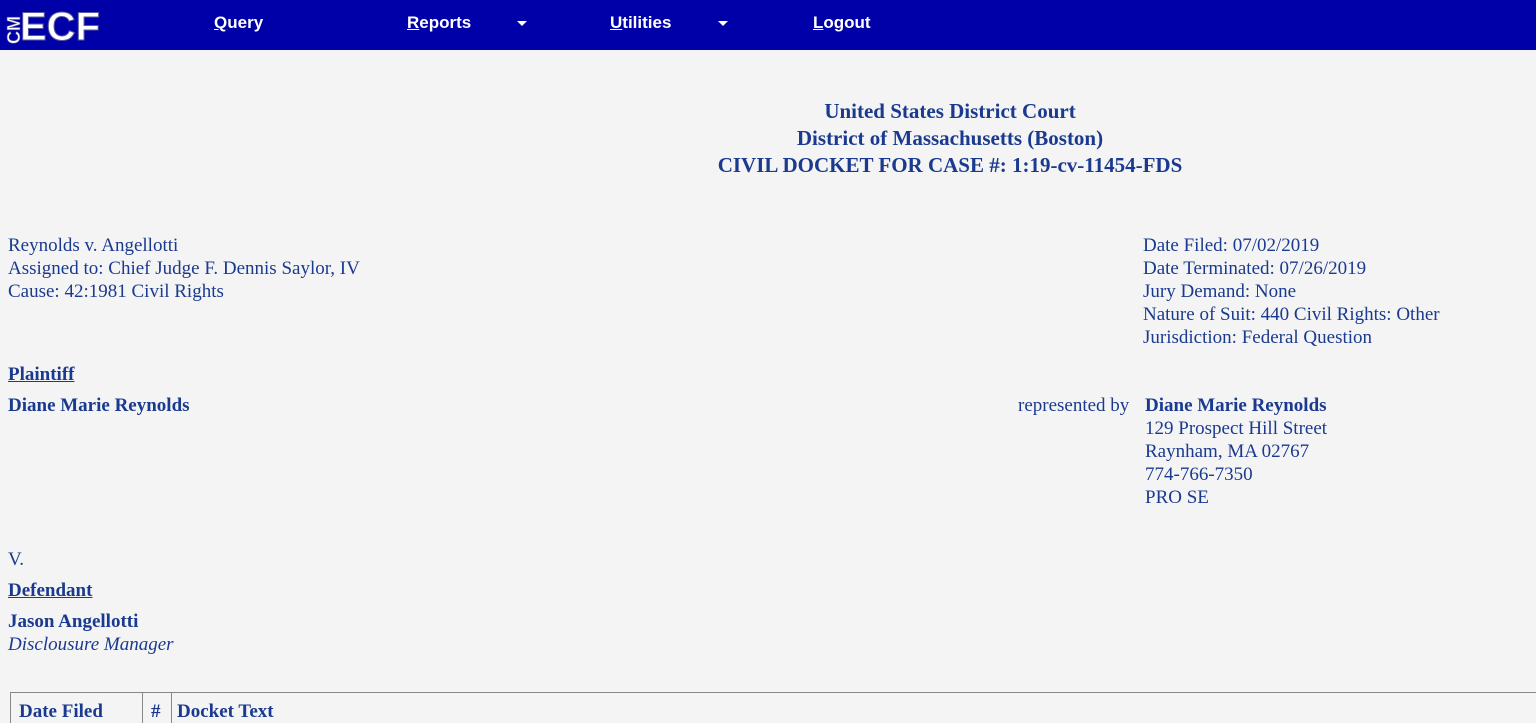  I want to click on col-header-docket-text: Docket Text, so click(225, 711).